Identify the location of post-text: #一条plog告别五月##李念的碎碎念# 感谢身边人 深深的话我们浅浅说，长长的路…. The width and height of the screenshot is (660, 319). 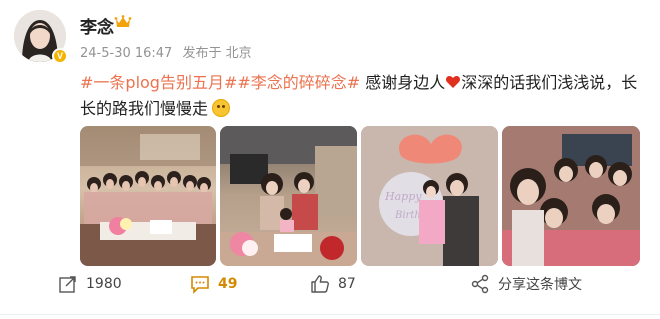
(360, 96).